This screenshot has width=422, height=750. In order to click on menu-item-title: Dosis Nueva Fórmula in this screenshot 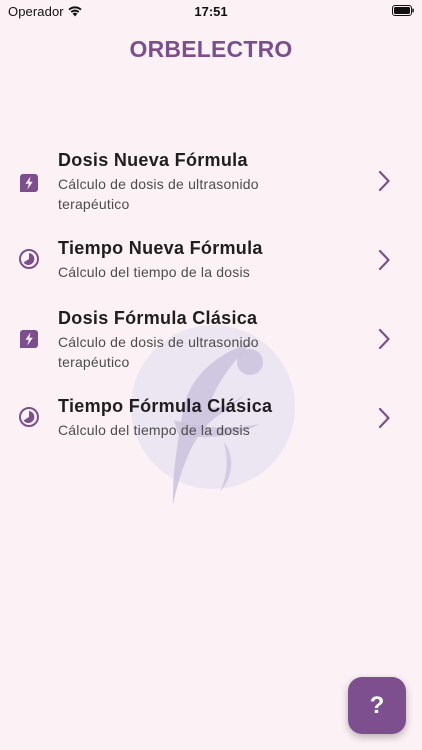, I will do `click(153, 160)`.